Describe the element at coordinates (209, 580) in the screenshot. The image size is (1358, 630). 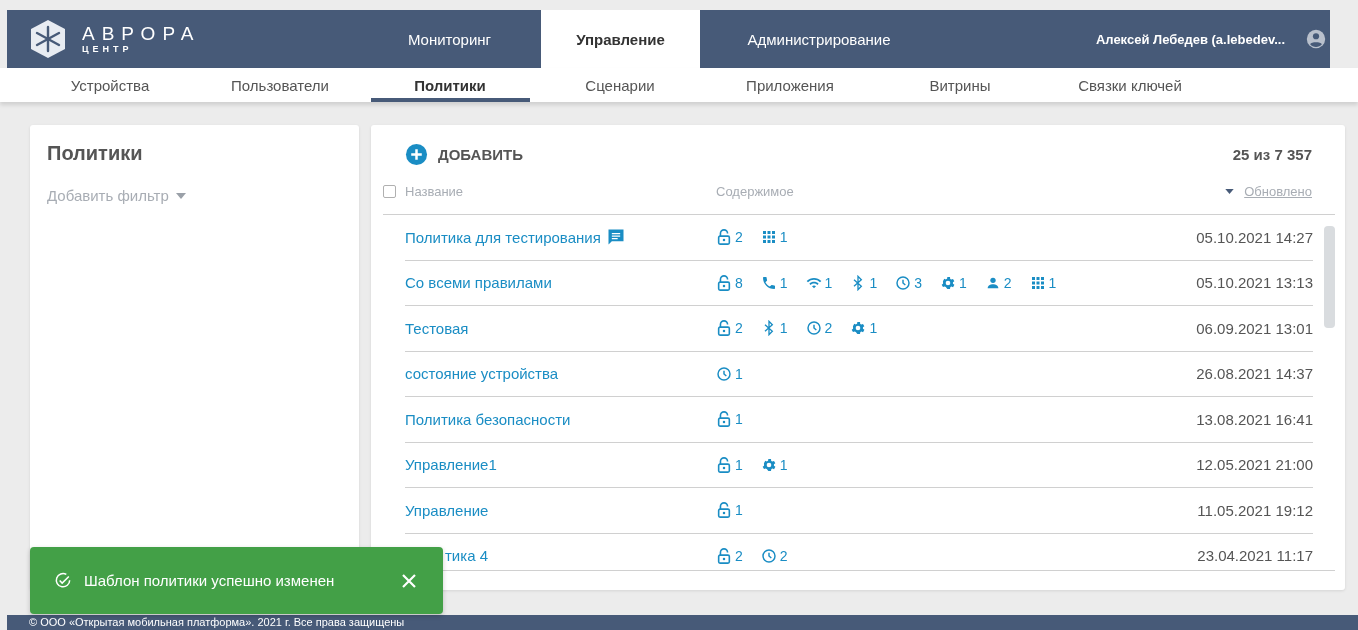
I see `toast-message: Шаблон политики успешно изменен` at that location.